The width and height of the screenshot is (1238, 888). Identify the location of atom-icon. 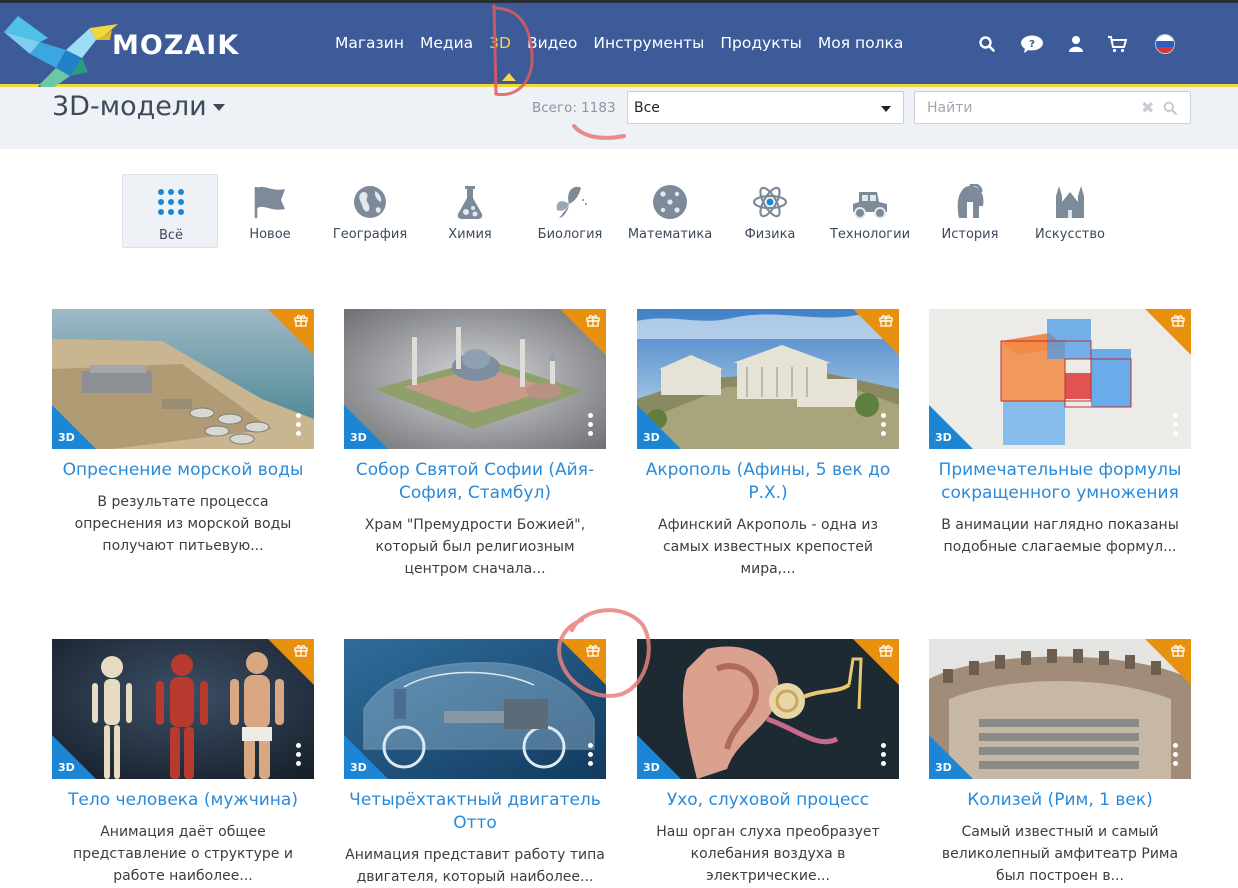
(770, 202).